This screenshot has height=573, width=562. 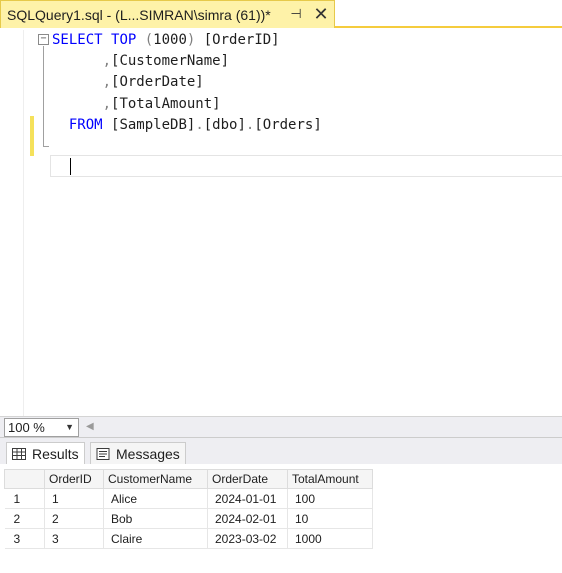 I want to click on row-number: 1, so click(x=24, y=498).